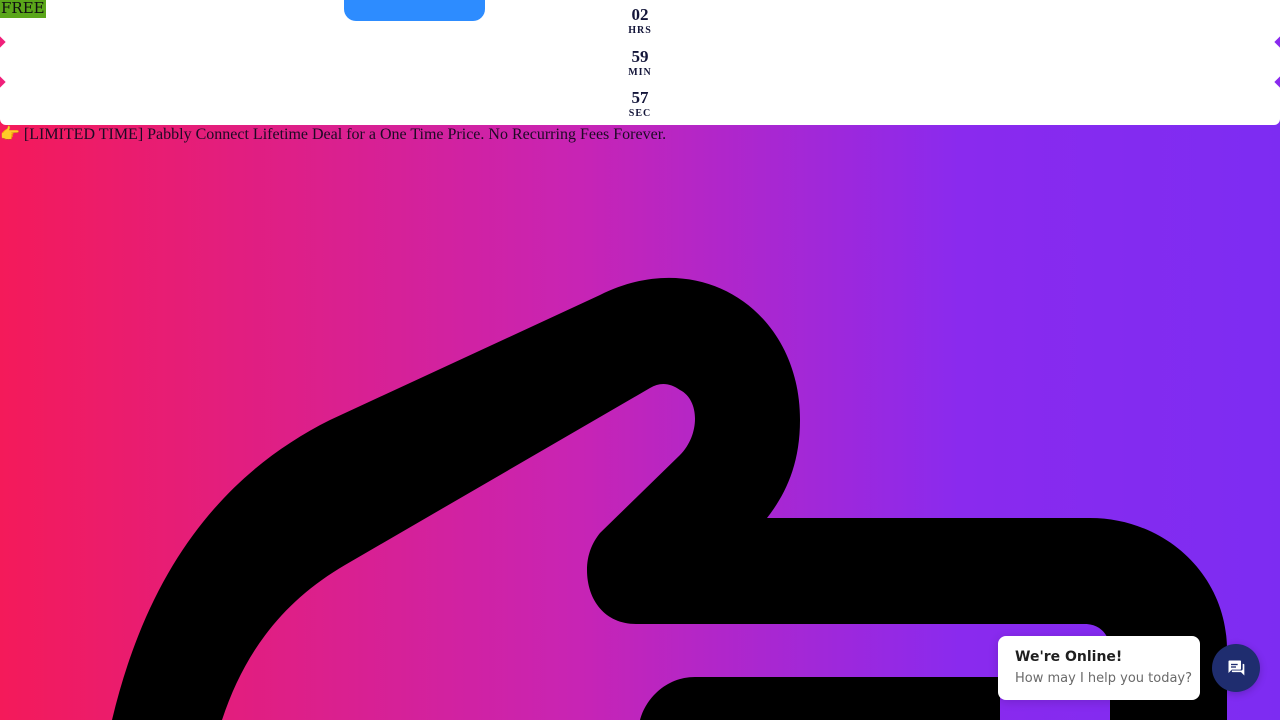  I want to click on pointing-hand-icon: 👉, so click(10, 134).